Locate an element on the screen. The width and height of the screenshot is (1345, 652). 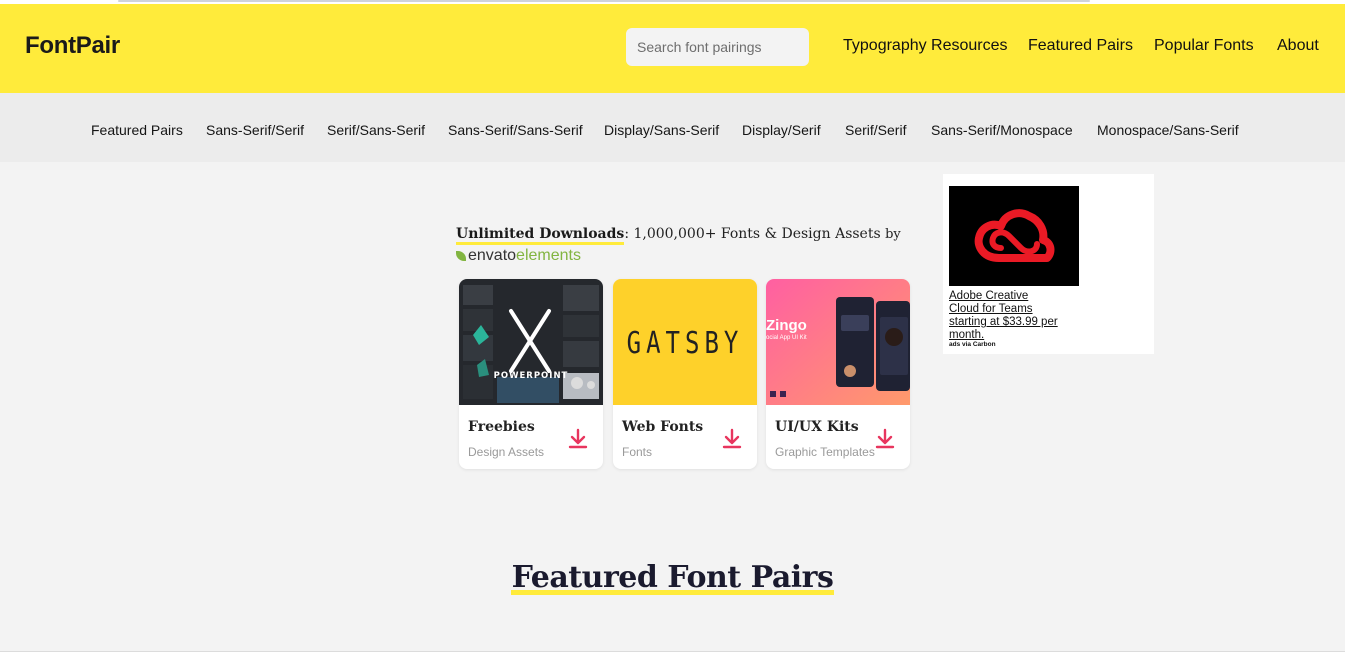
thumb-brand: Zingo is located at coordinates (786, 325).